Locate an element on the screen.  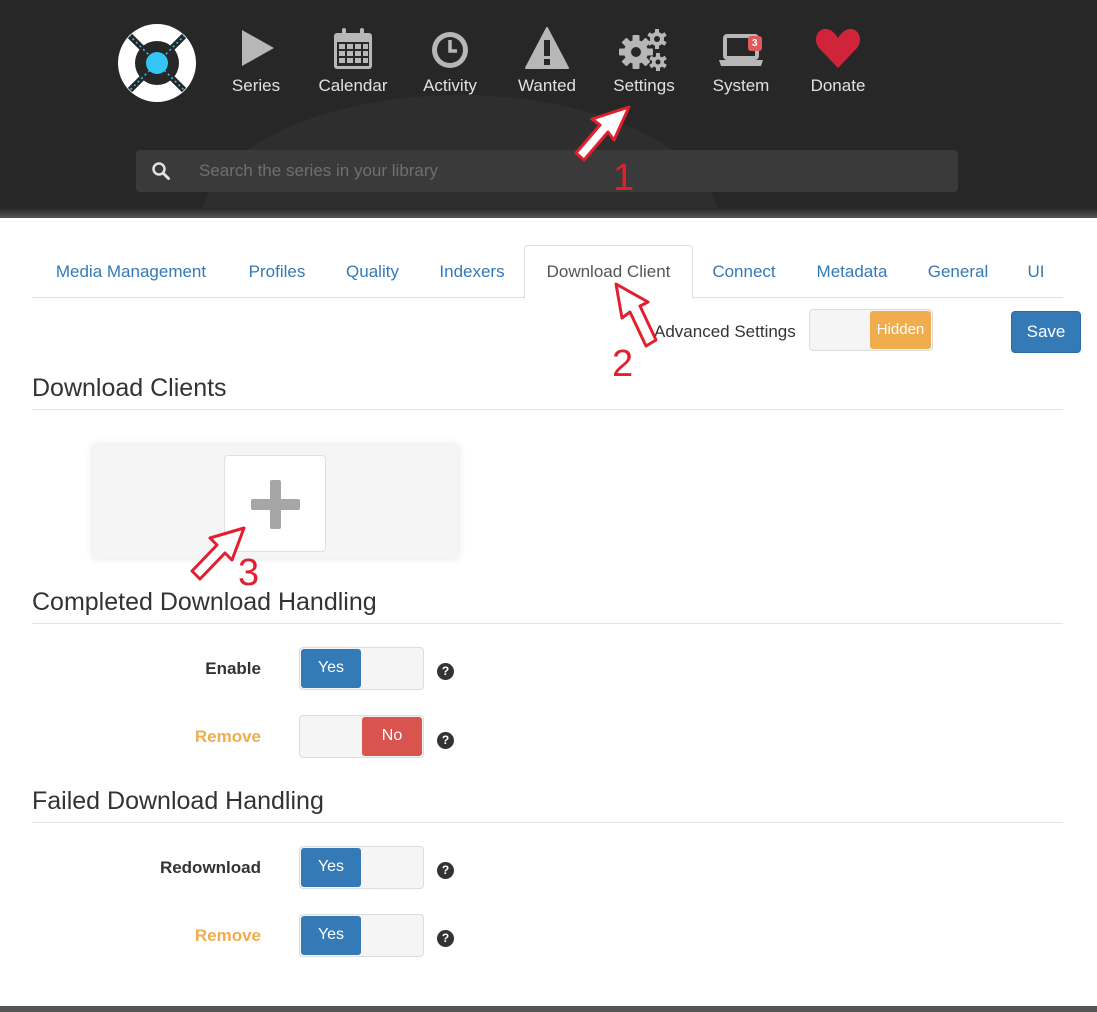
remove-failed-label: Remove is located at coordinates (227, 935).